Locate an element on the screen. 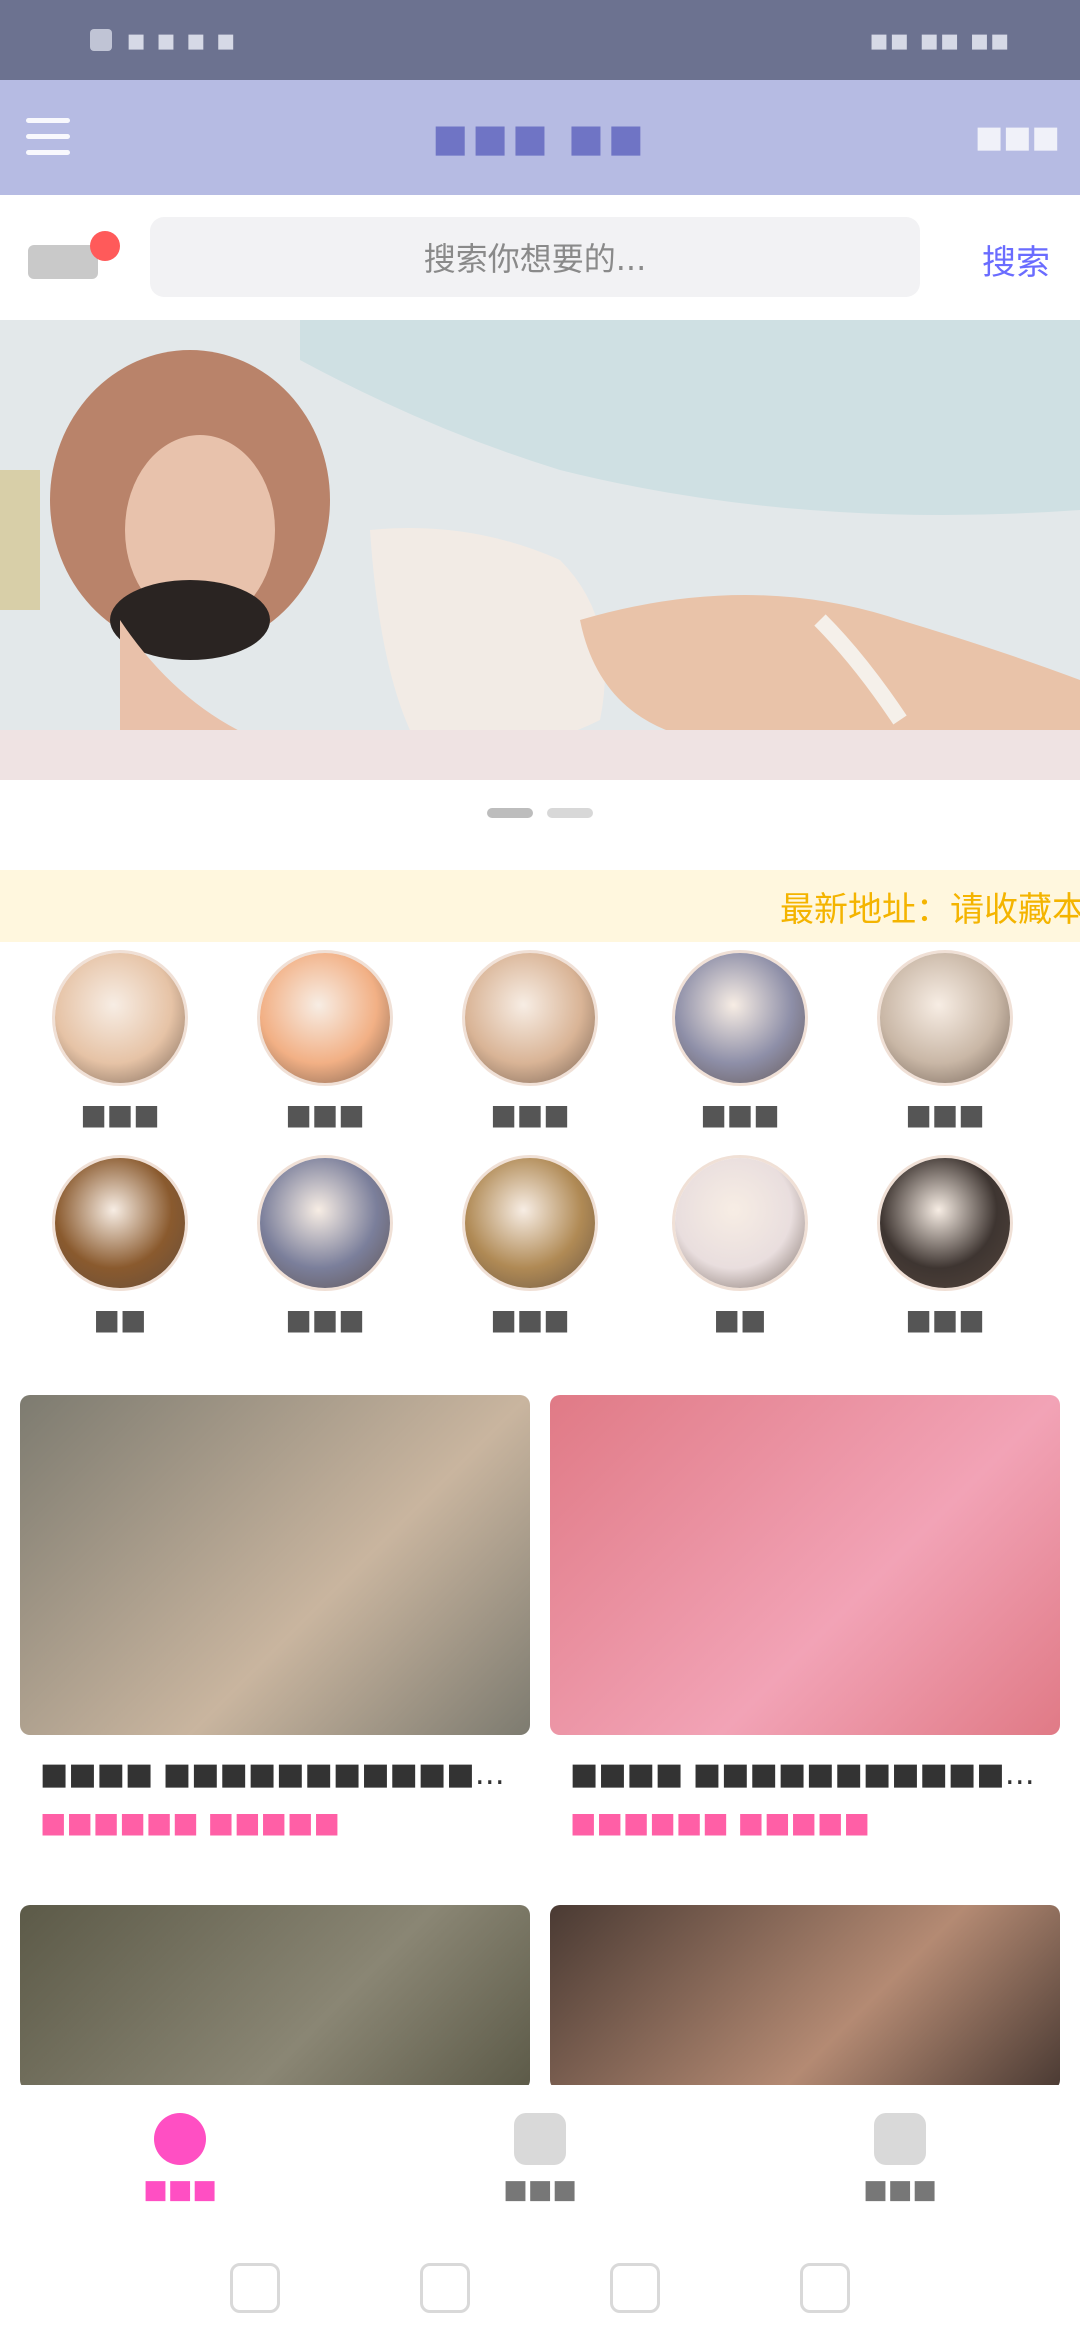  app-header: ■■■ ■■ ■■■ is located at coordinates (540, 137).